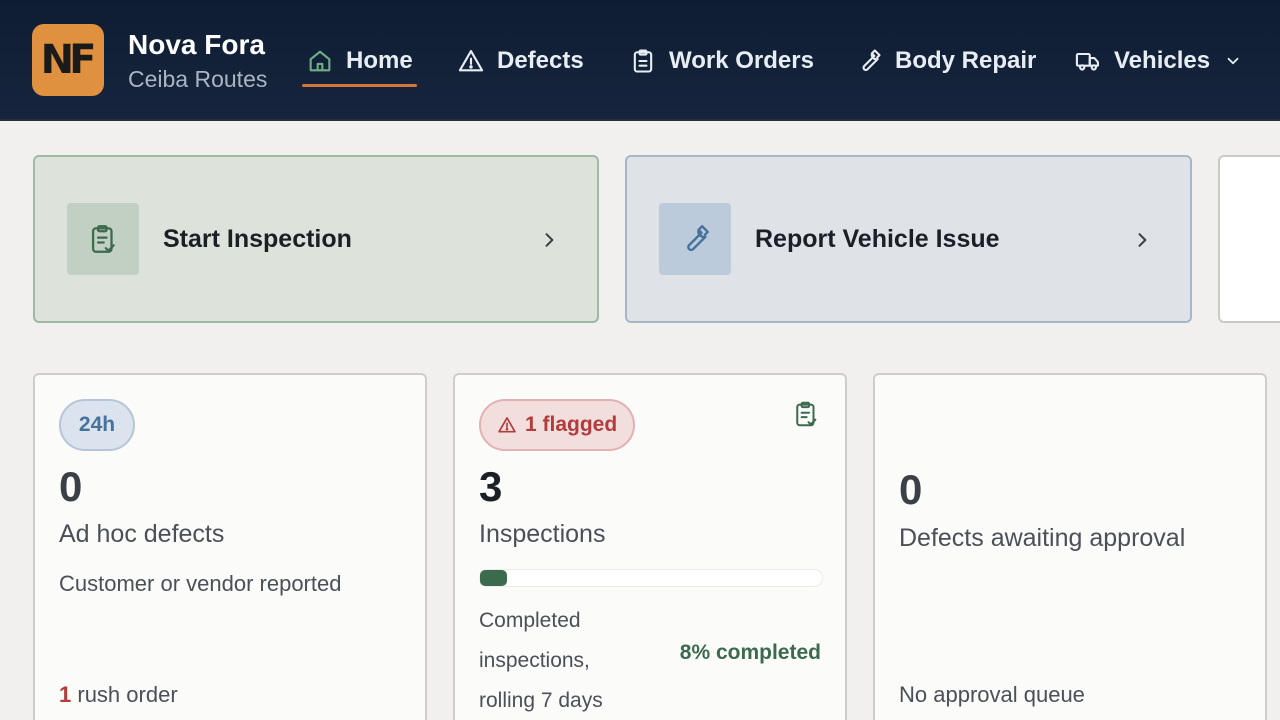 Image resolution: width=1280 pixels, height=720 pixels. What do you see at coordinates (257, 239) in the screenshot?
I see `start-inspection-label: Start Inspection` at bounding box center [257, 239].